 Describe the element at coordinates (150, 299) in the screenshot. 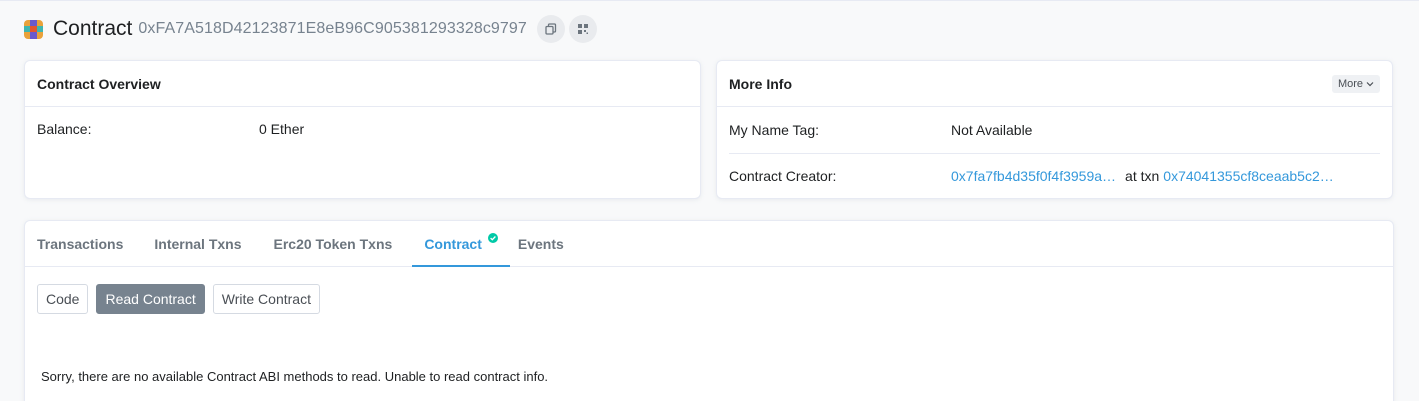

I see `read-contract-button: Read Contract` at that location.